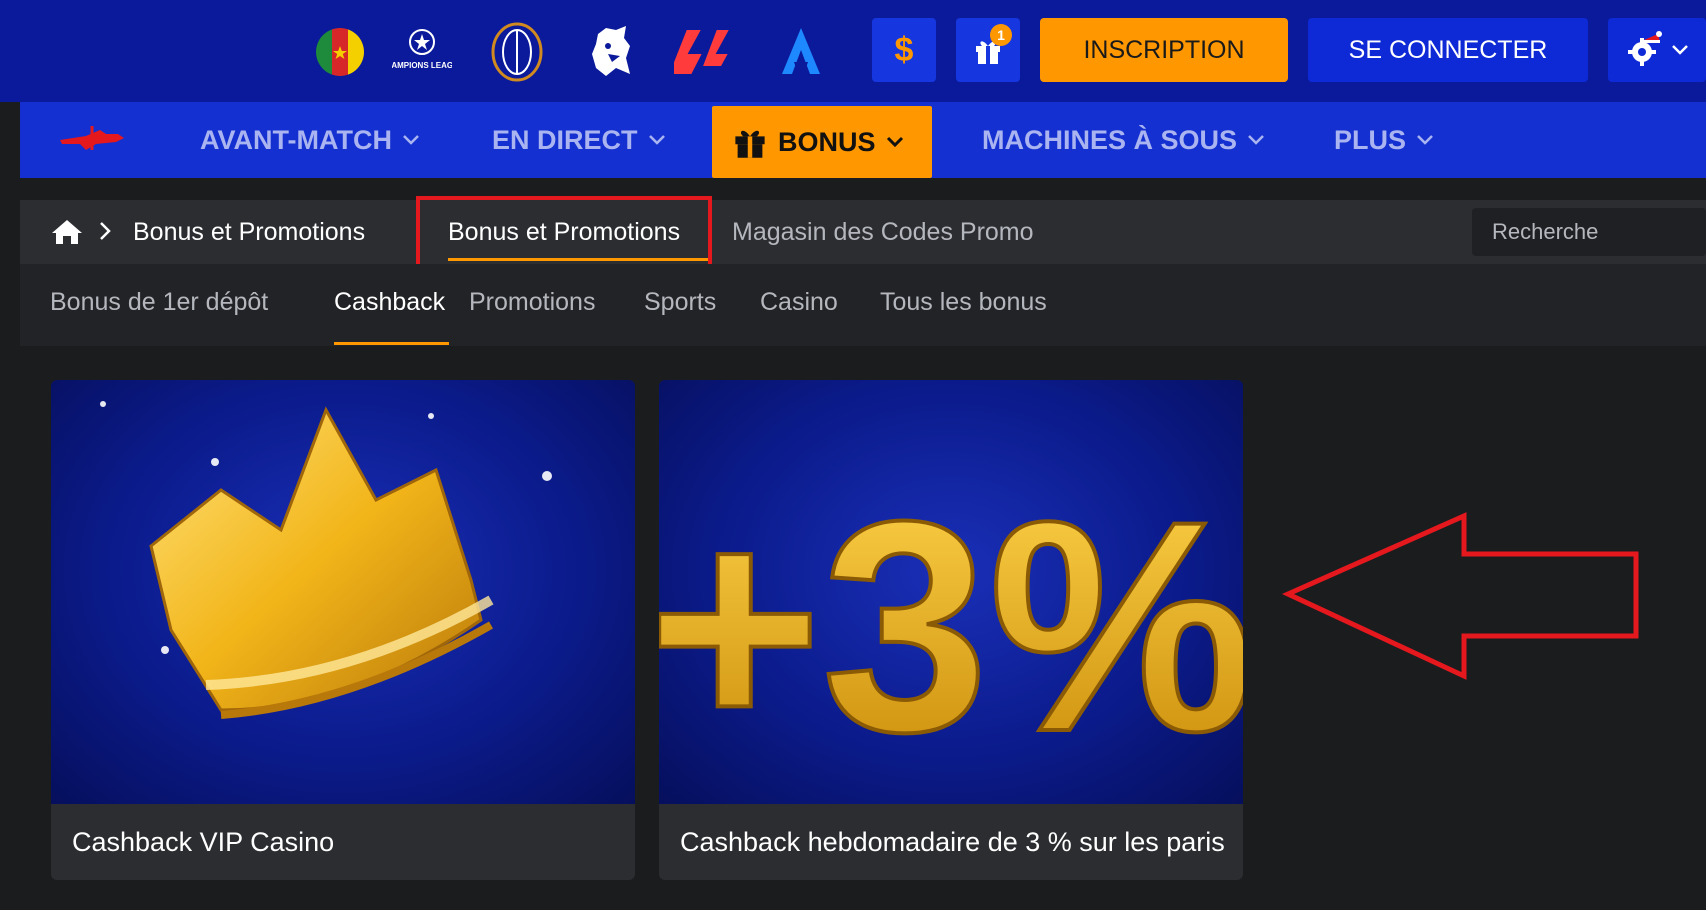 The image size is (1706, 910). I want to click on champions-league-icon: CHAMPIONS LEAGUE, so click(422, 52).